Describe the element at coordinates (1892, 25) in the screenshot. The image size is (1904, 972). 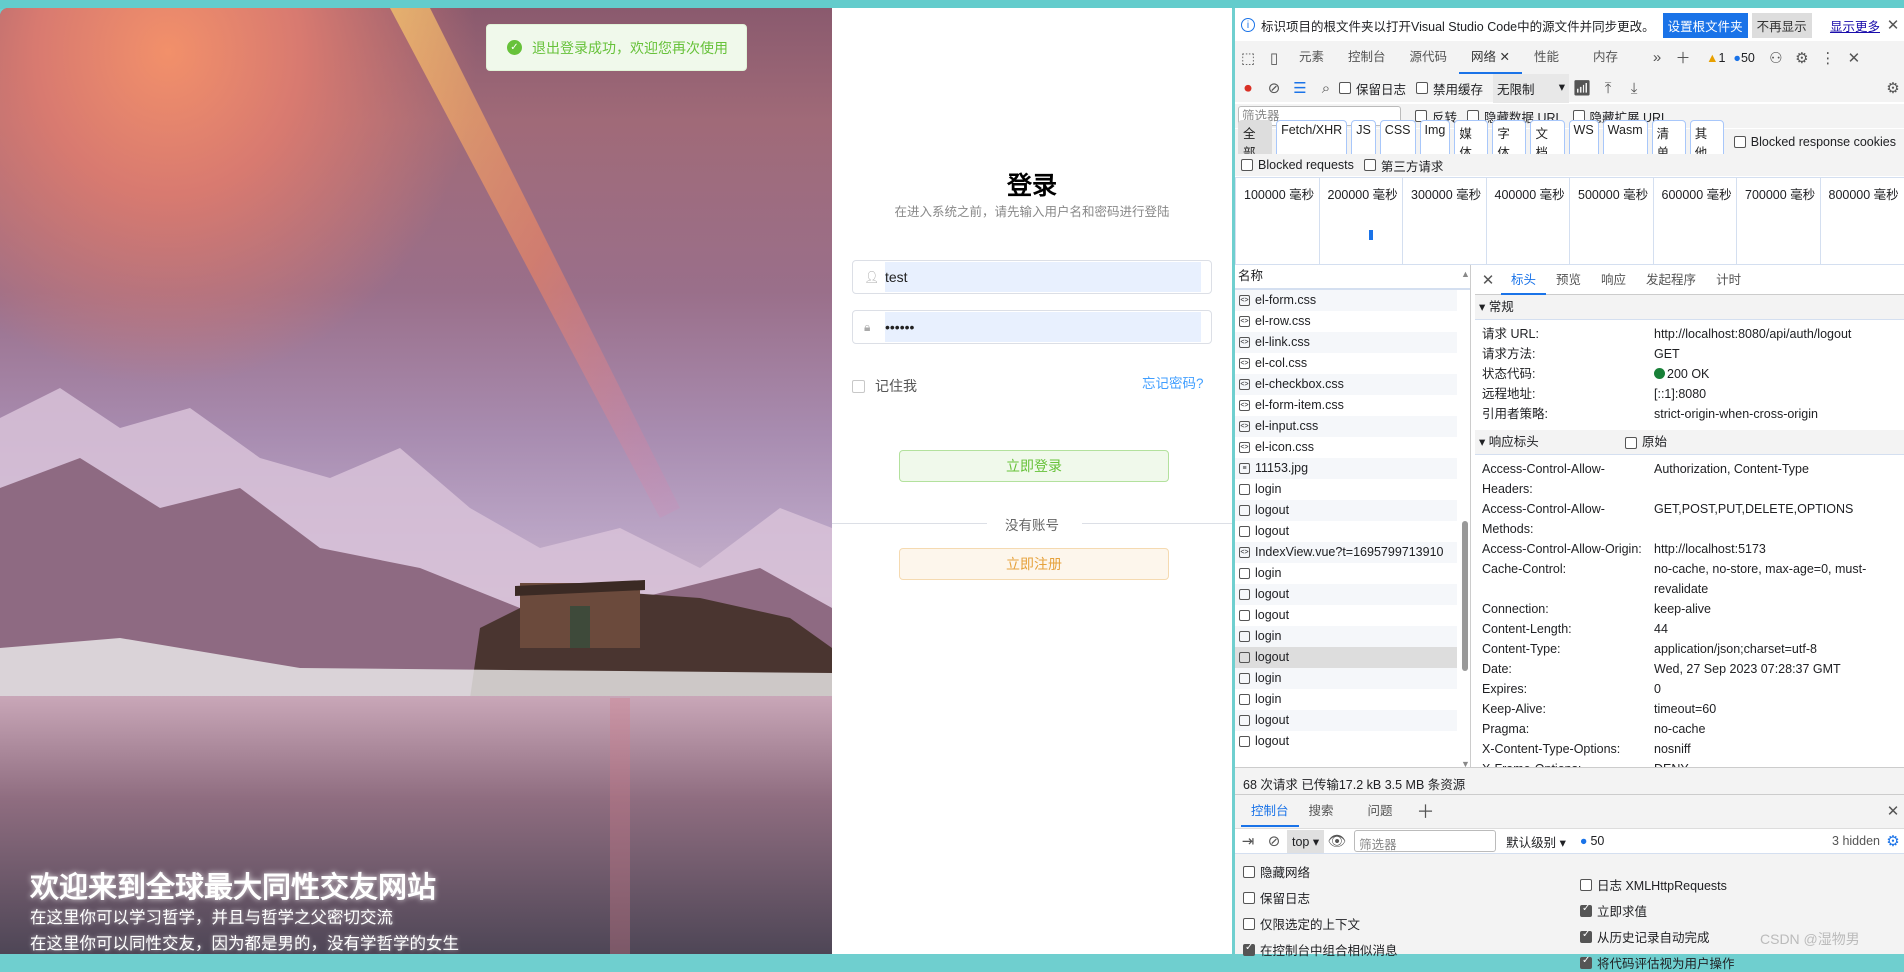
I see `close-icon: ✕` at that location.